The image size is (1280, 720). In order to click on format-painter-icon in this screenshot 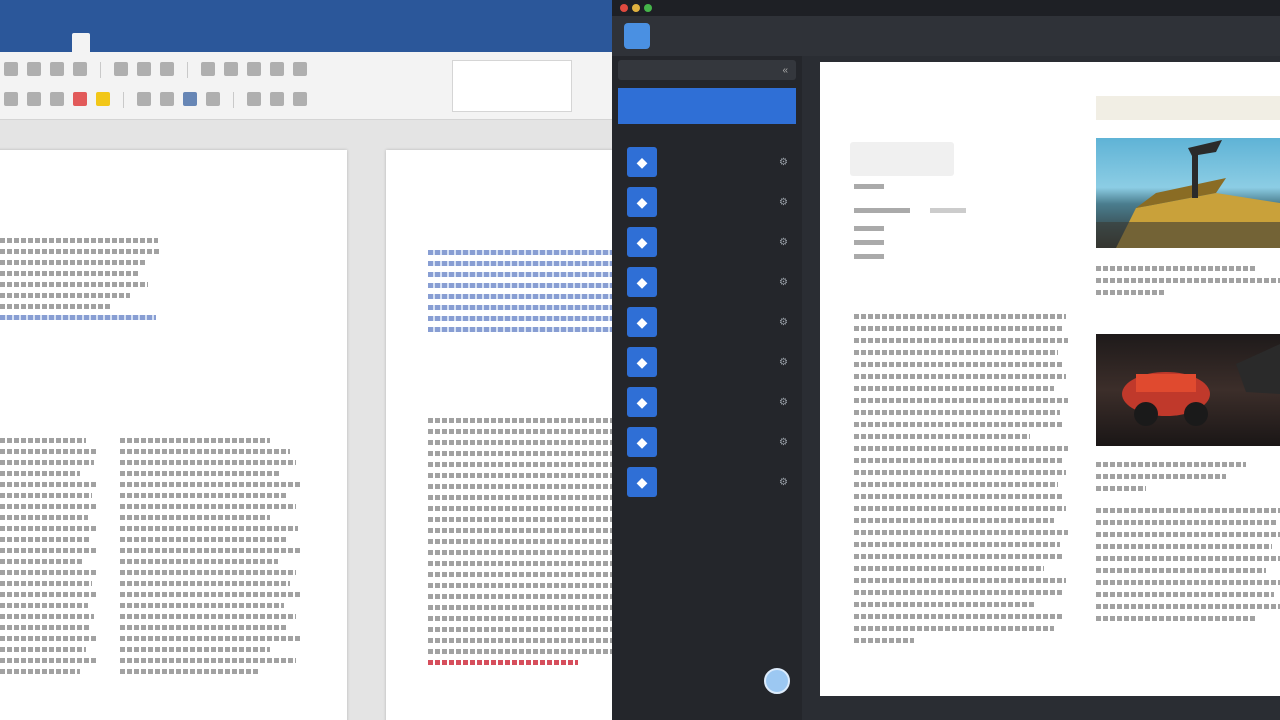, I will do `click(80, 69)`.